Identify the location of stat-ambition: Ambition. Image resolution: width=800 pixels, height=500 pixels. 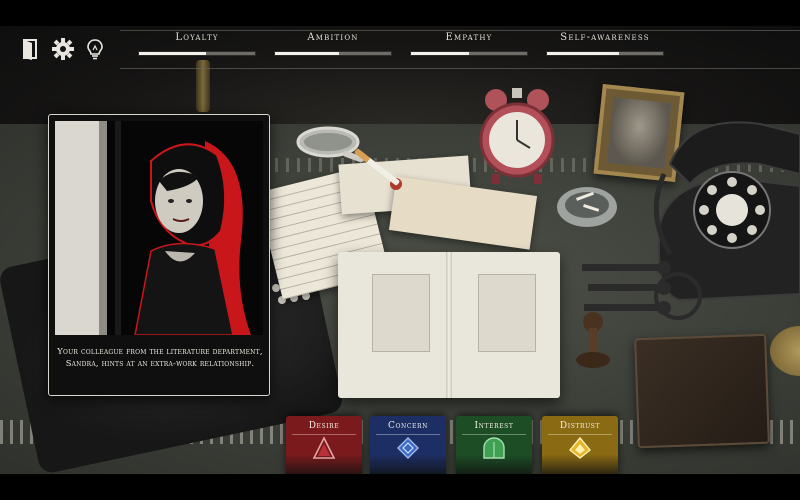
(333, 46).